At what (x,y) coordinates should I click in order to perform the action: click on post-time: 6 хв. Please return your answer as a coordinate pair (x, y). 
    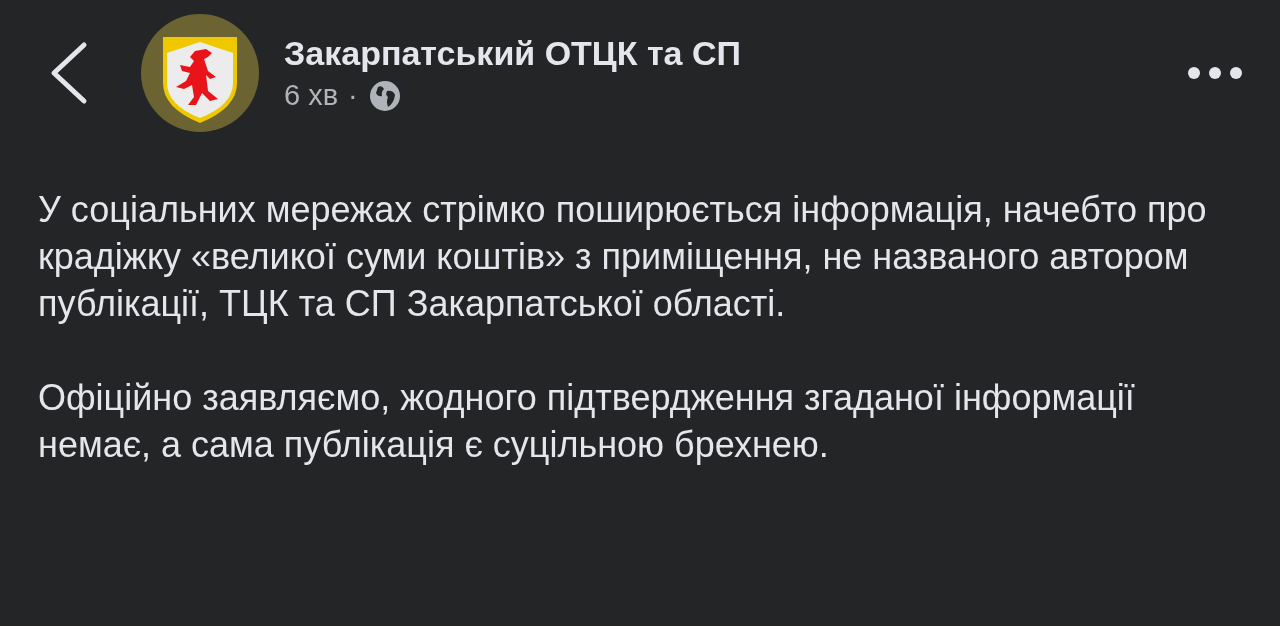
    Looking at the image, I should click on (311, 95).